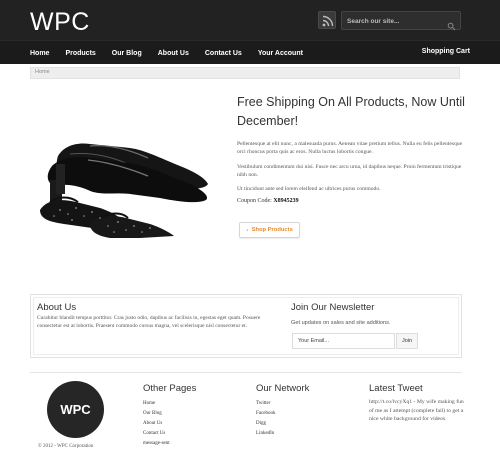  What do you see at coordinates (396, 388) in the screenshot?
I see `latest-tweet-heading: Latest Tweet` at bounding box center [396, 388].